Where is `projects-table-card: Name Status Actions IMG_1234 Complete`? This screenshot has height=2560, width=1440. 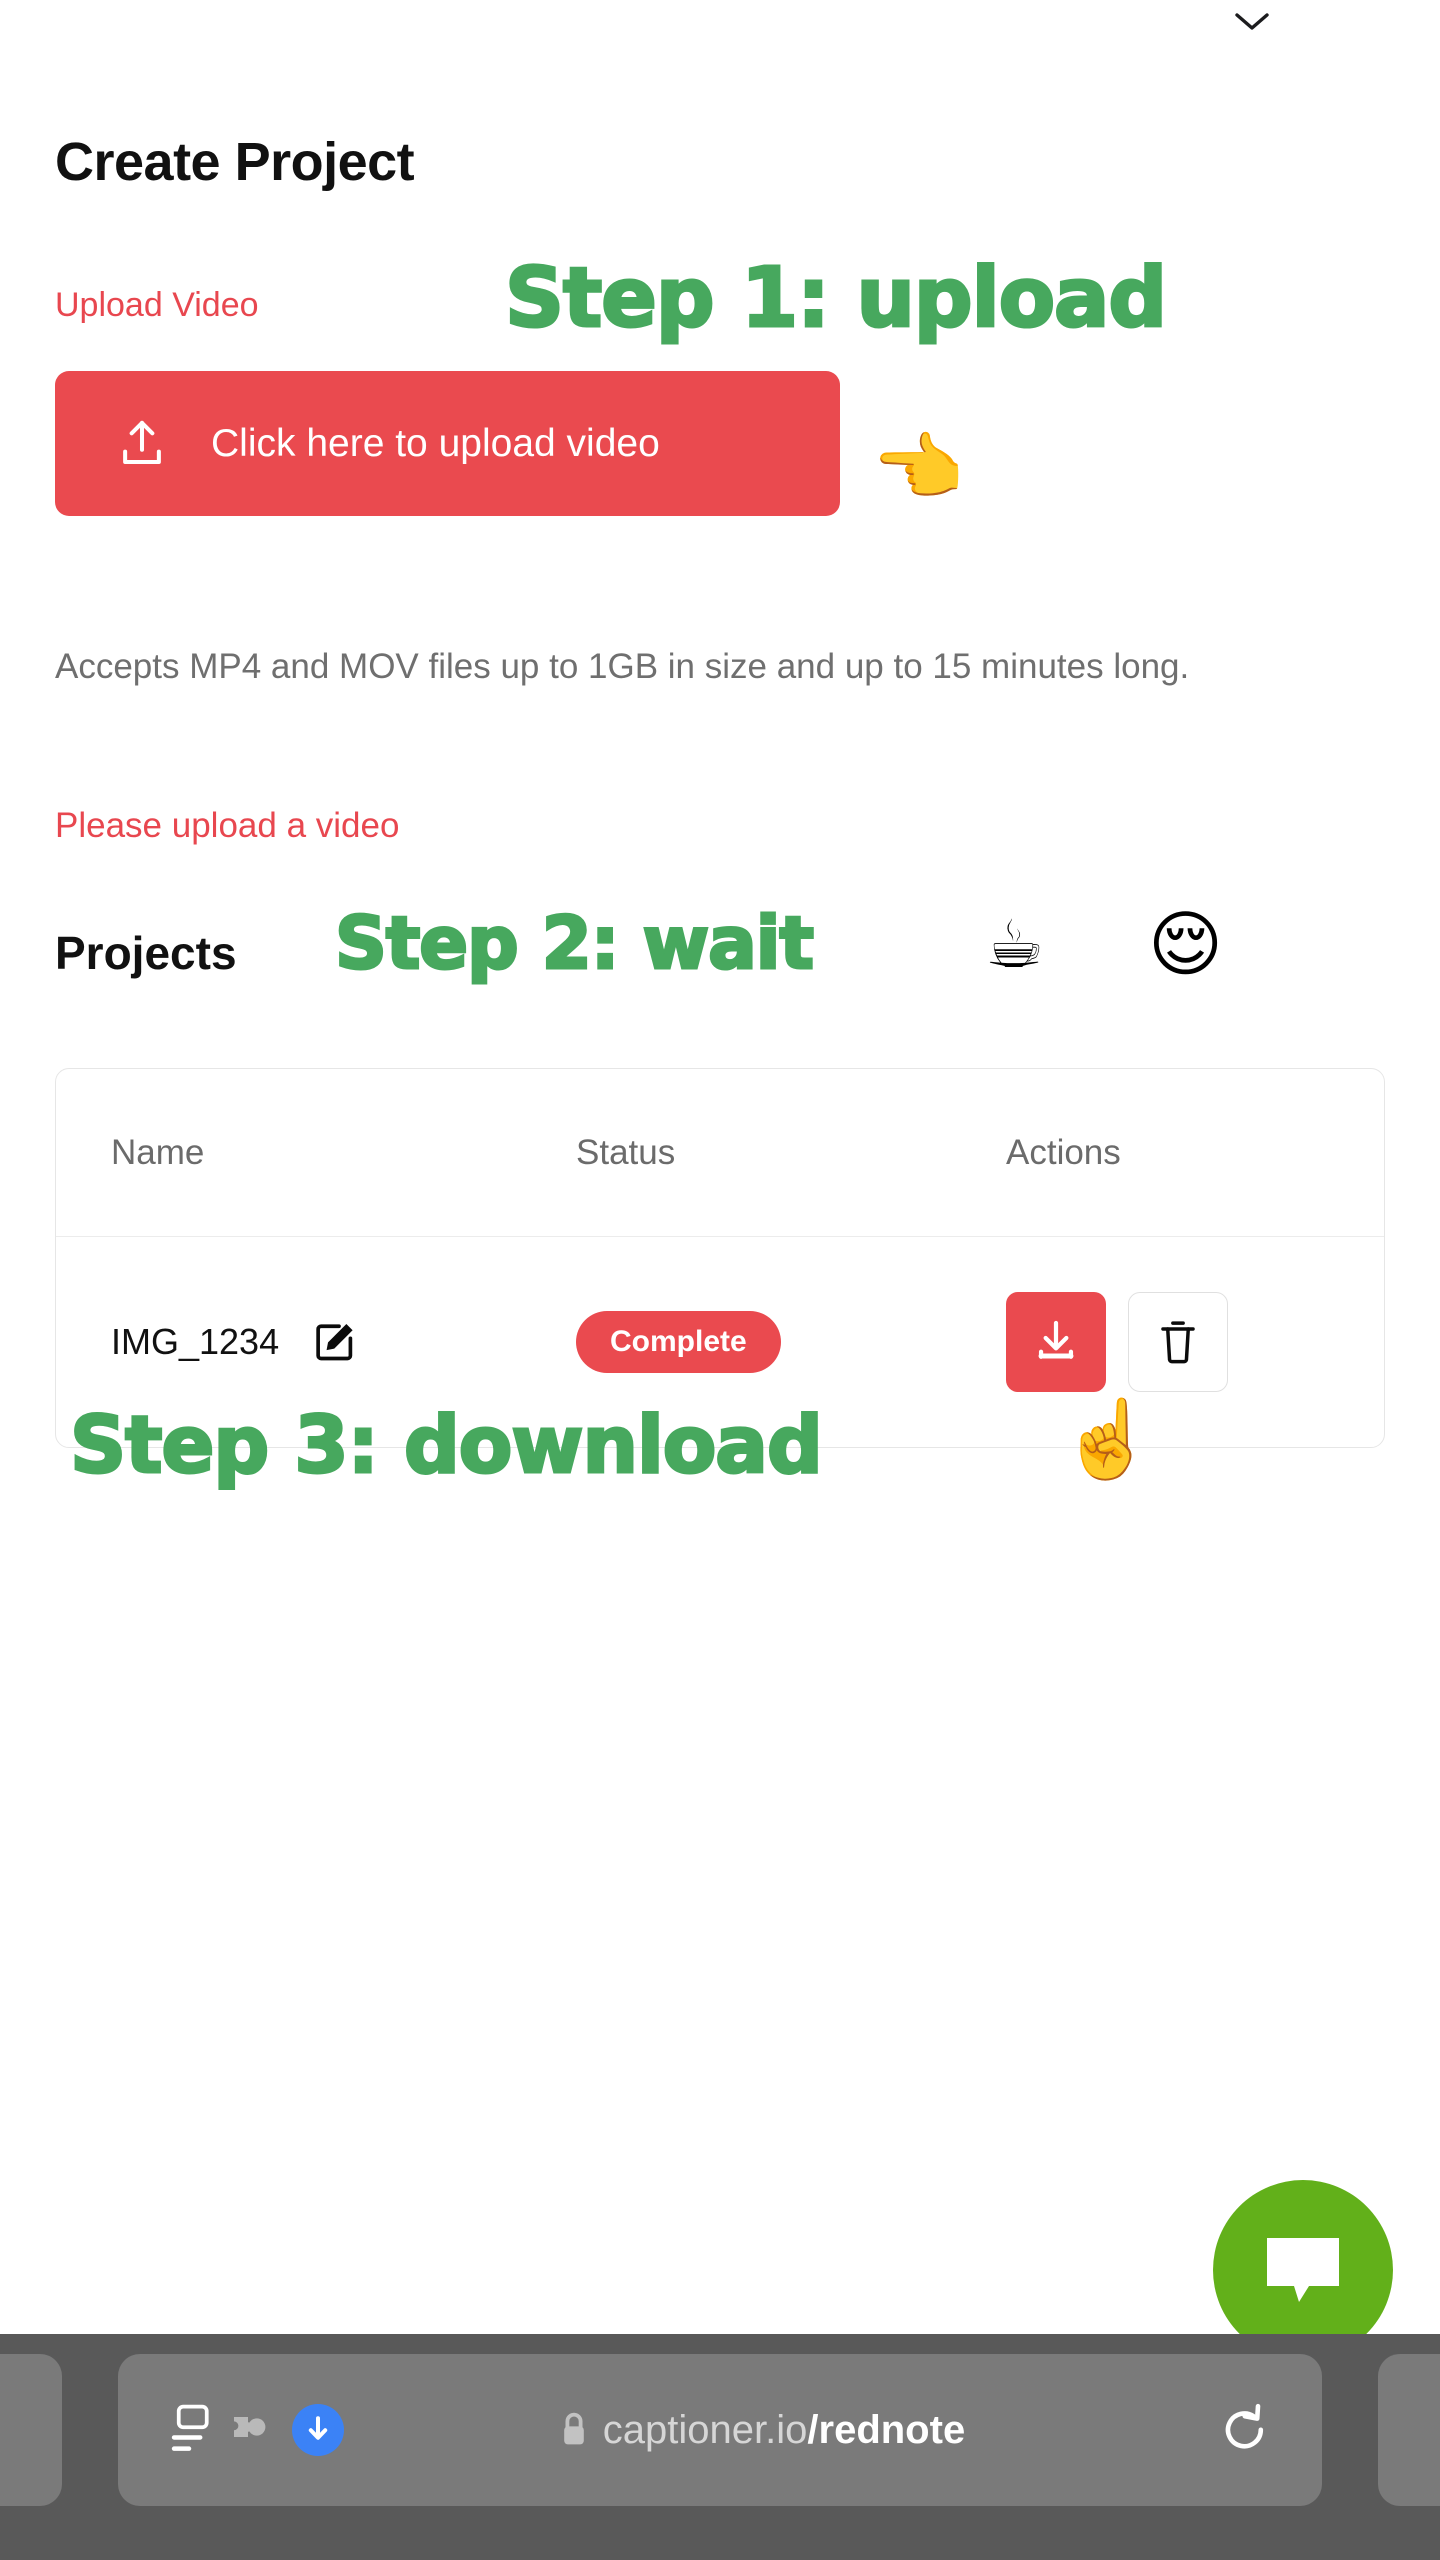 projects-table-card: Name Status Actions IMG_1234 Complete is located at coordinates (720, 1258).